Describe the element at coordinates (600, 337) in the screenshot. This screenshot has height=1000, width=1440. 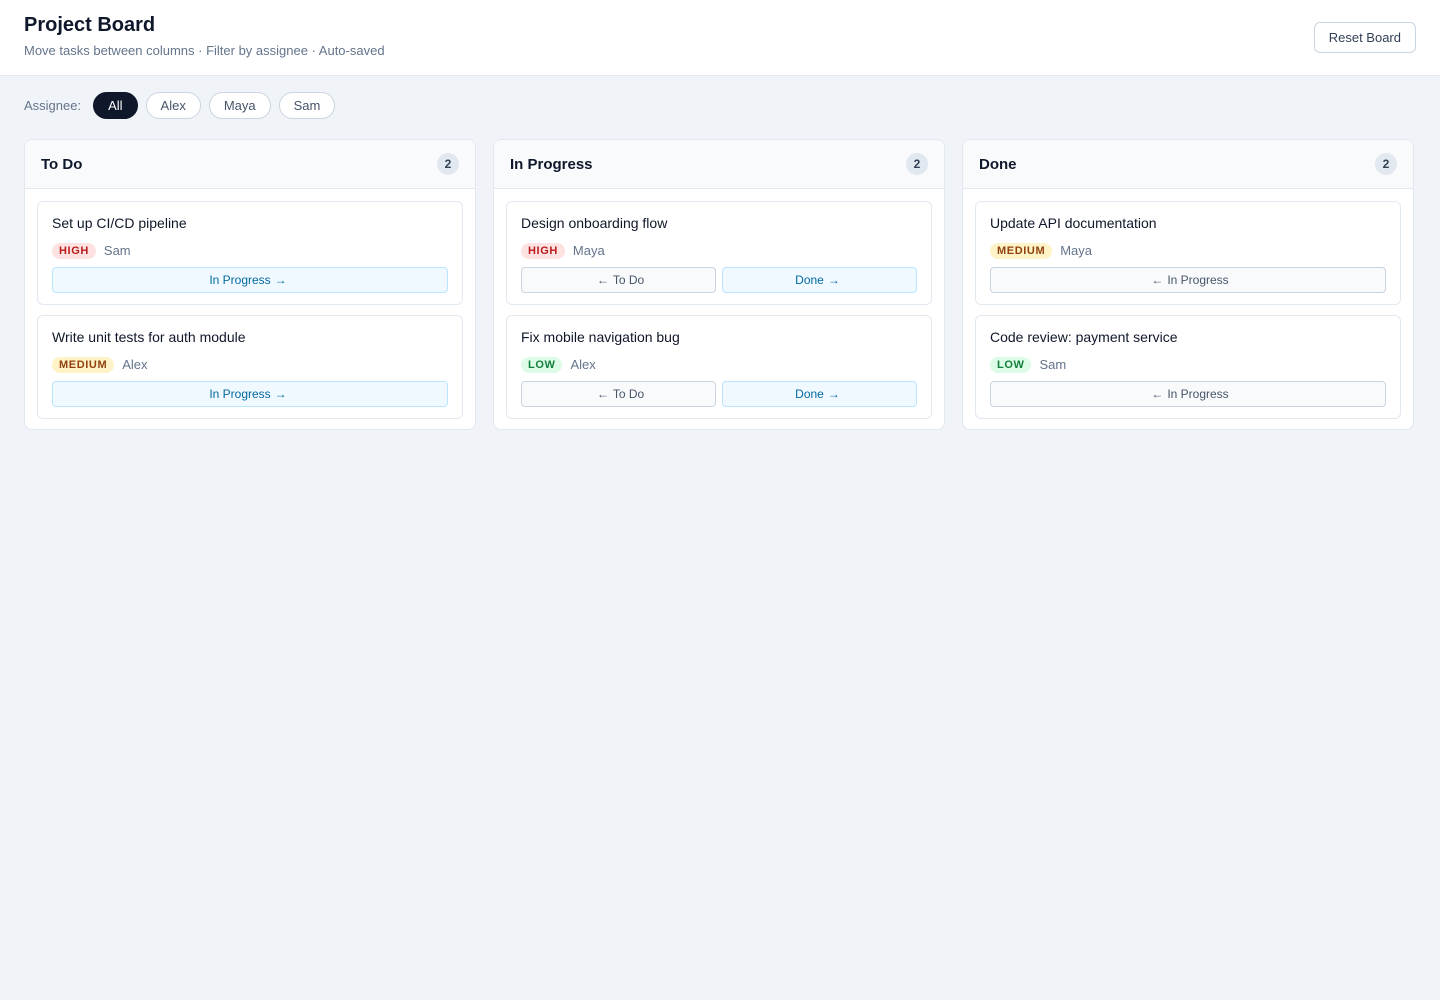
I see `task-title: Fix mobile navigation bug` at that location.